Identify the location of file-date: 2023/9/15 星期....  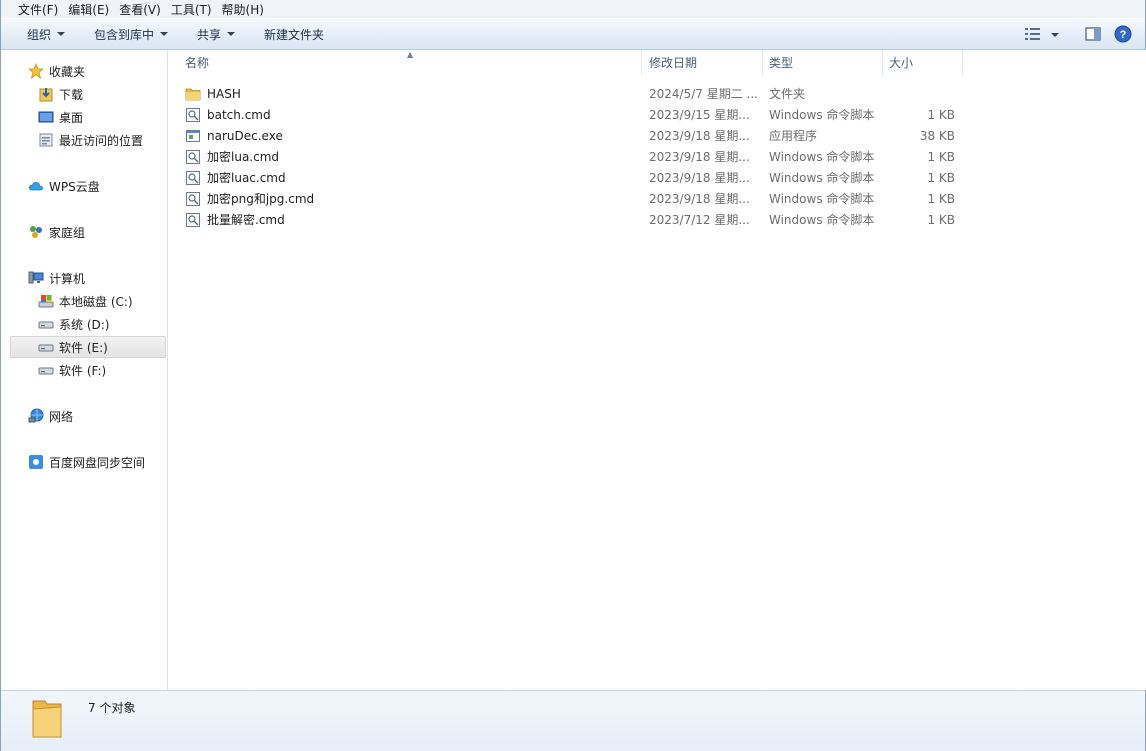
(699, 115).